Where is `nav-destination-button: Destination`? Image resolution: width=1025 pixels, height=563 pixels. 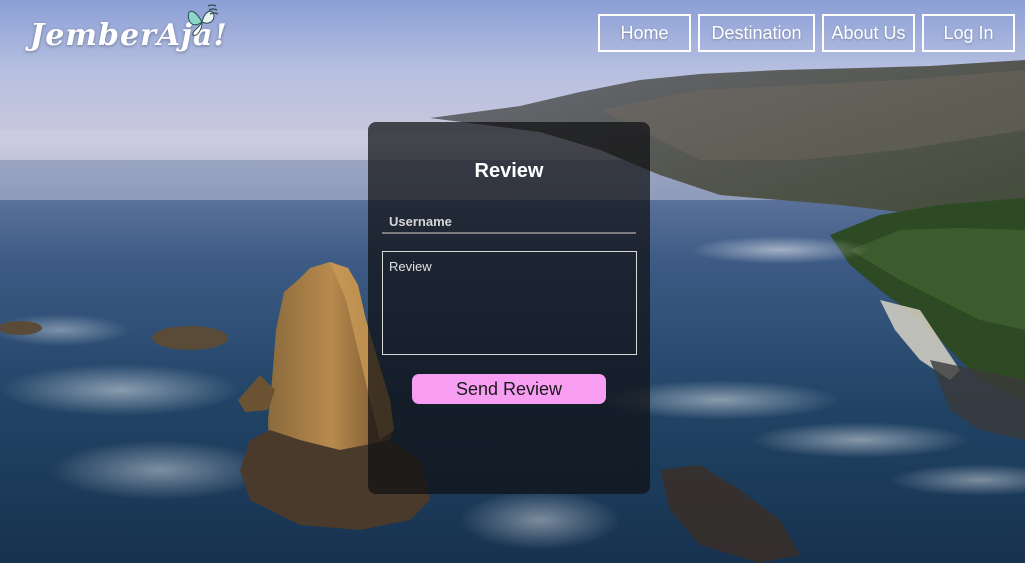 nav-destination-button: Destination is located at coordinates (756, 33).